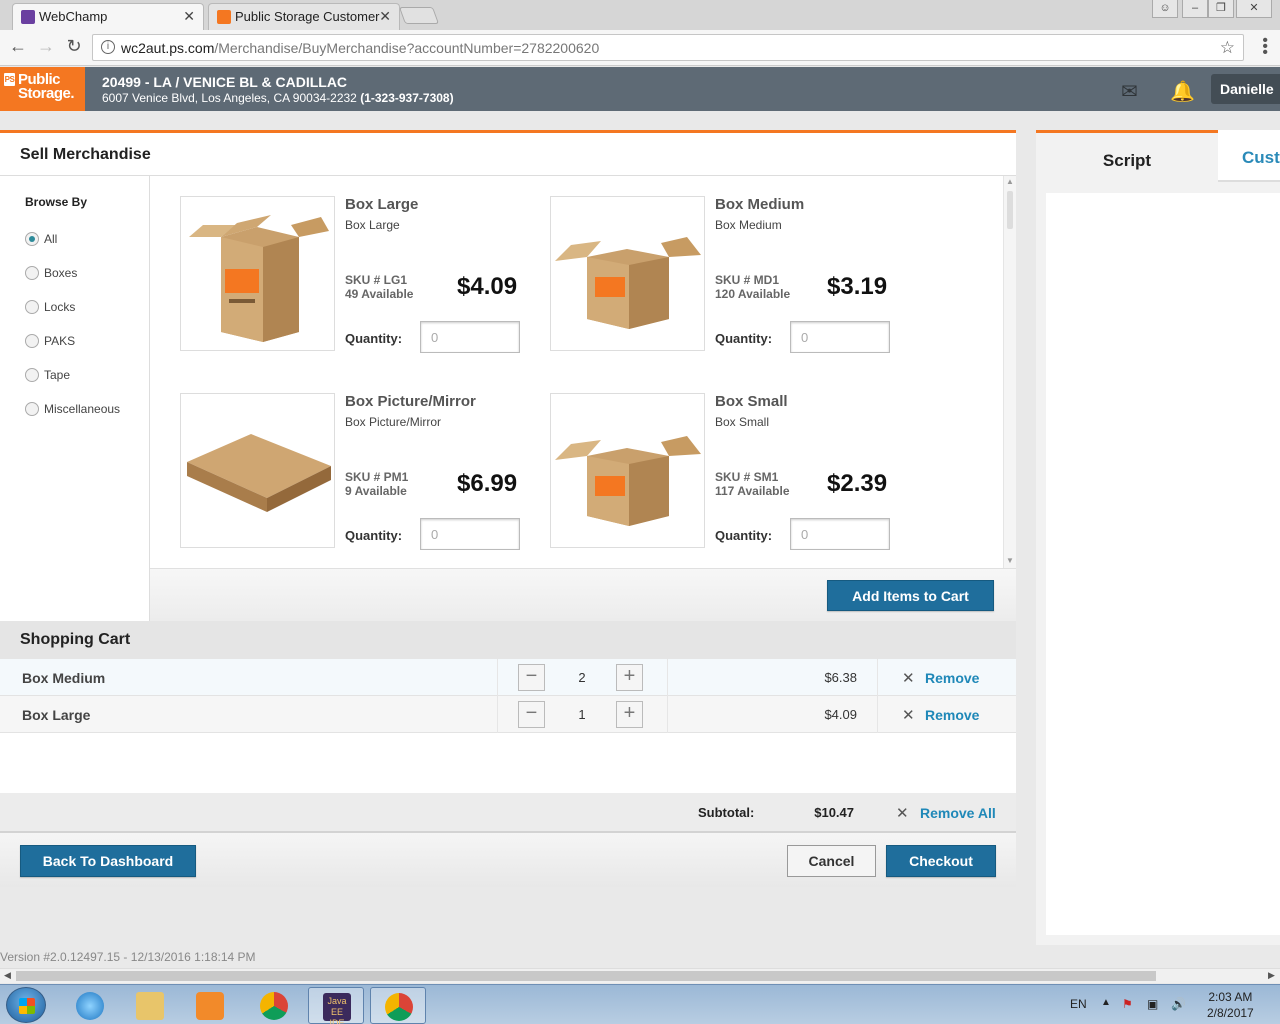 This screenshot has height=1024, width=1280. What do you see at coordinates (1010, 560) in the screenshot?
I see `scroll-down-icon: ▼` at bounding box center [1010, 560].